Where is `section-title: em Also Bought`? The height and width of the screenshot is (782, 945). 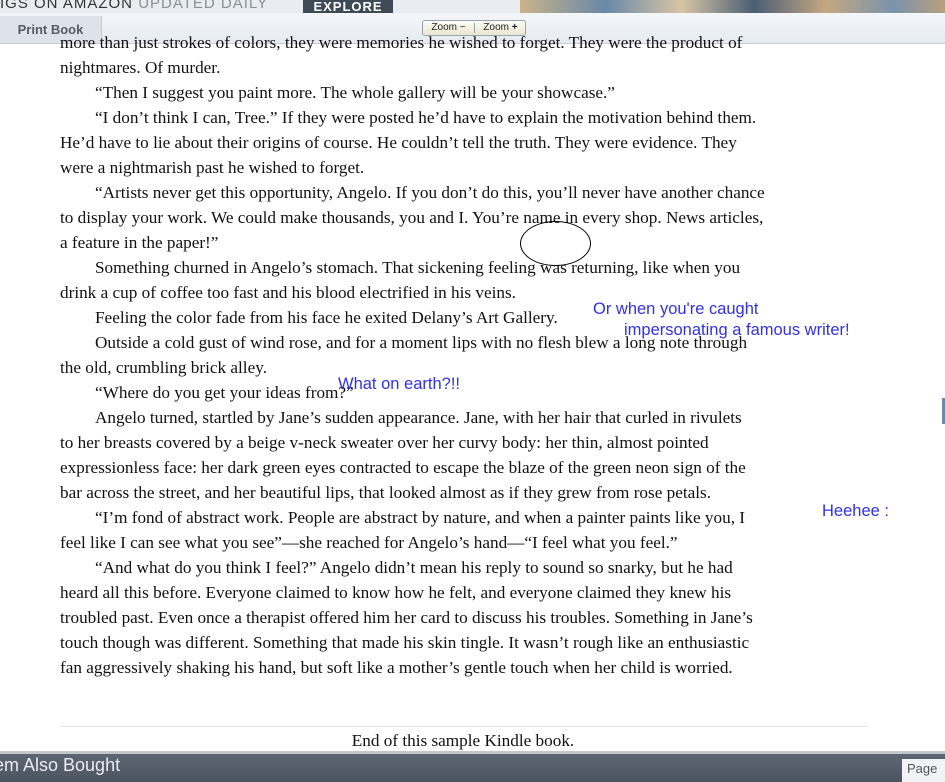 section-title: em Also Bought is located at coordinates (60, 765).